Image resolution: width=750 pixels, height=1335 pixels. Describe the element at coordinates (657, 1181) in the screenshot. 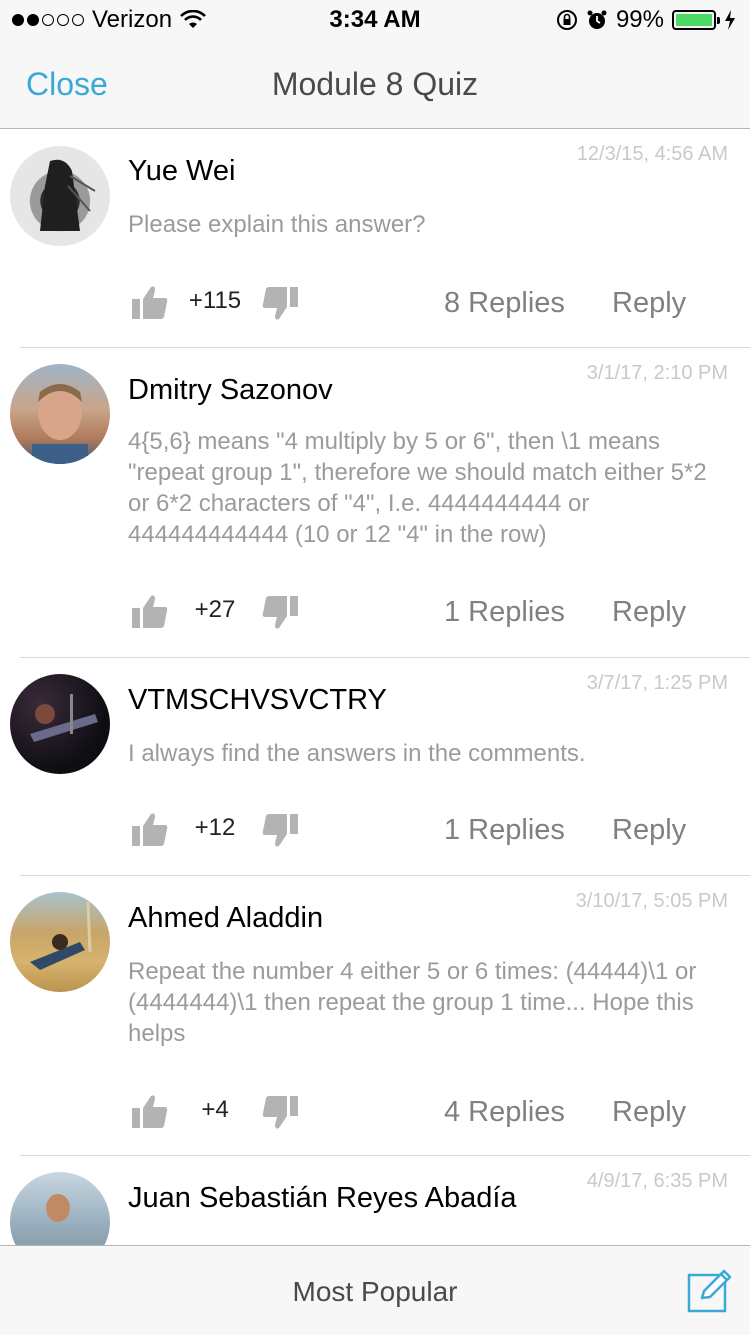

I see `comment-date: 4/9/17, 6:35 PM` at that location.